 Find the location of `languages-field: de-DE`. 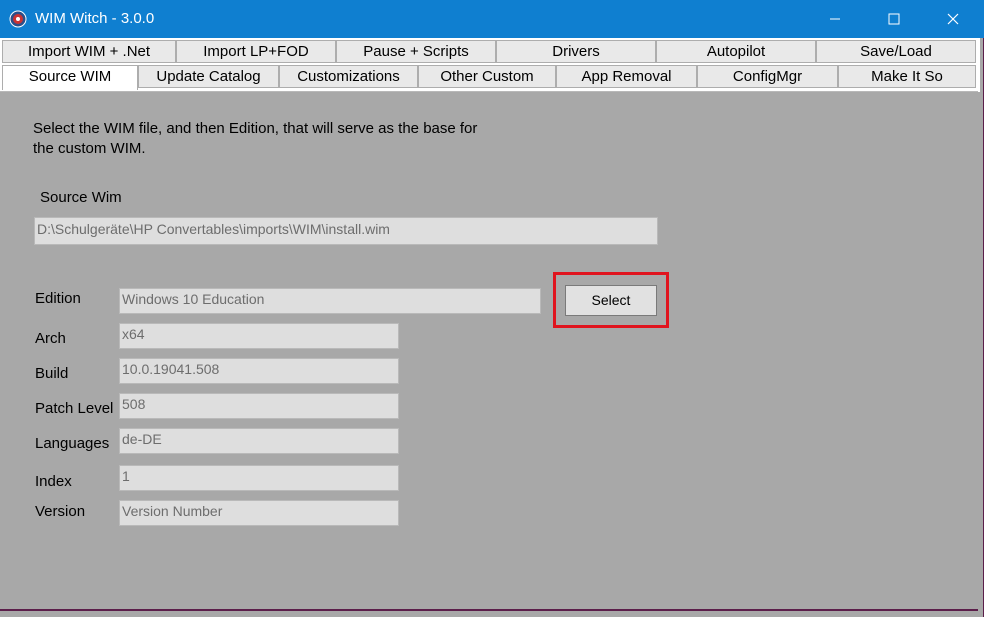

languages-field: de-DE is located at coordinates (259, 441).